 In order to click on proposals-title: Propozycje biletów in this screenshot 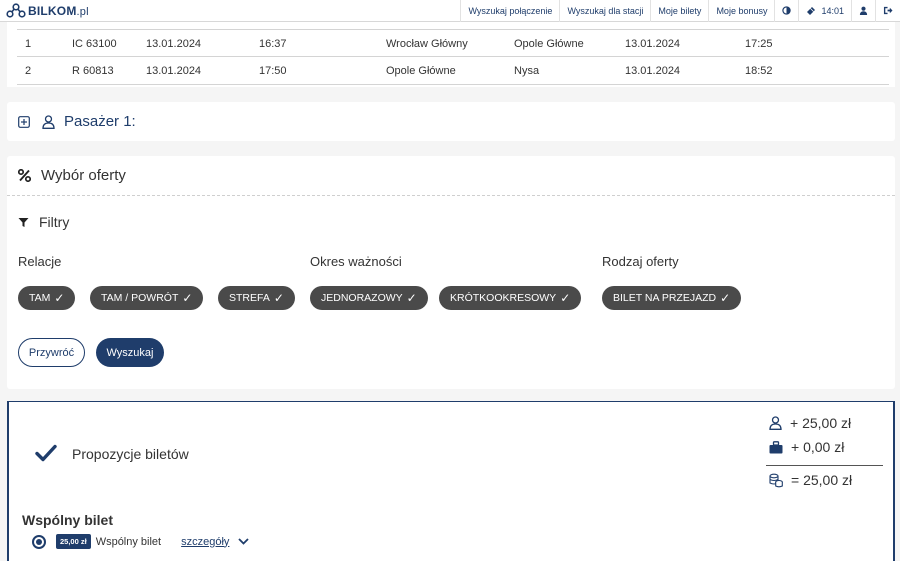, I will do `click(130, 454)`.